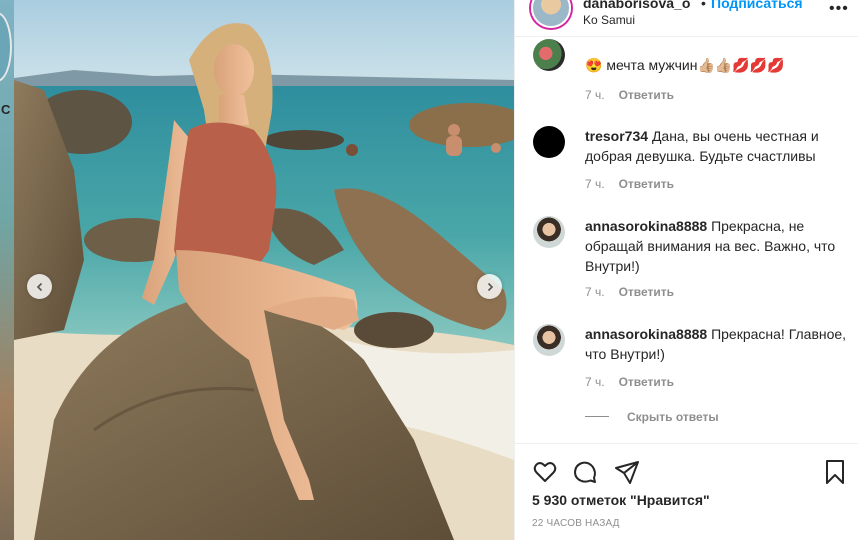 This screenshot has height=540, width=858. I want to click on comment-body: 😍 мечта мужчин👍🏼👍🏼💋💋💋, so click(685, 65).